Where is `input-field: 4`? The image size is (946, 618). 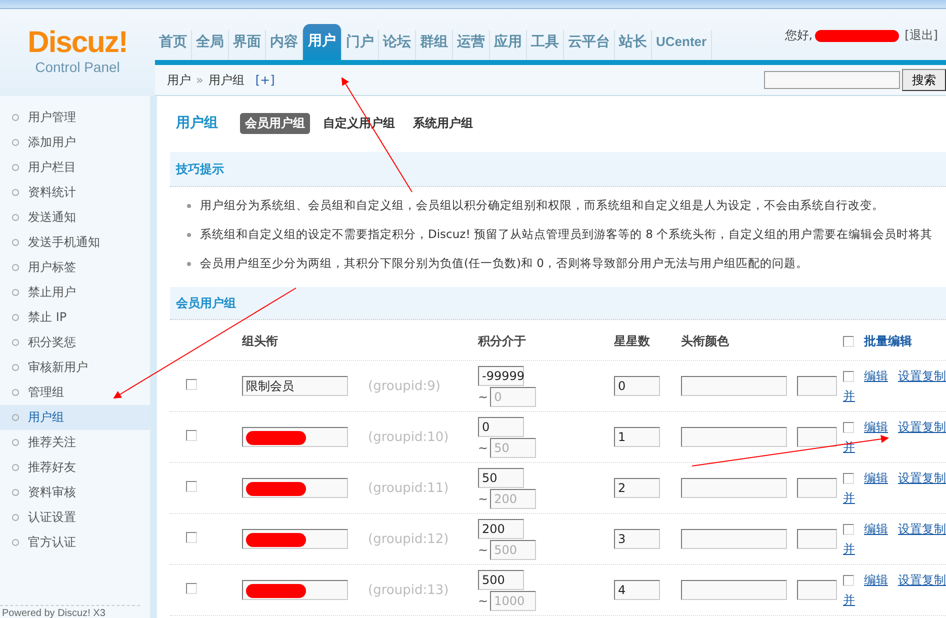 input-field: 4 is located at coordinates (637, 590).